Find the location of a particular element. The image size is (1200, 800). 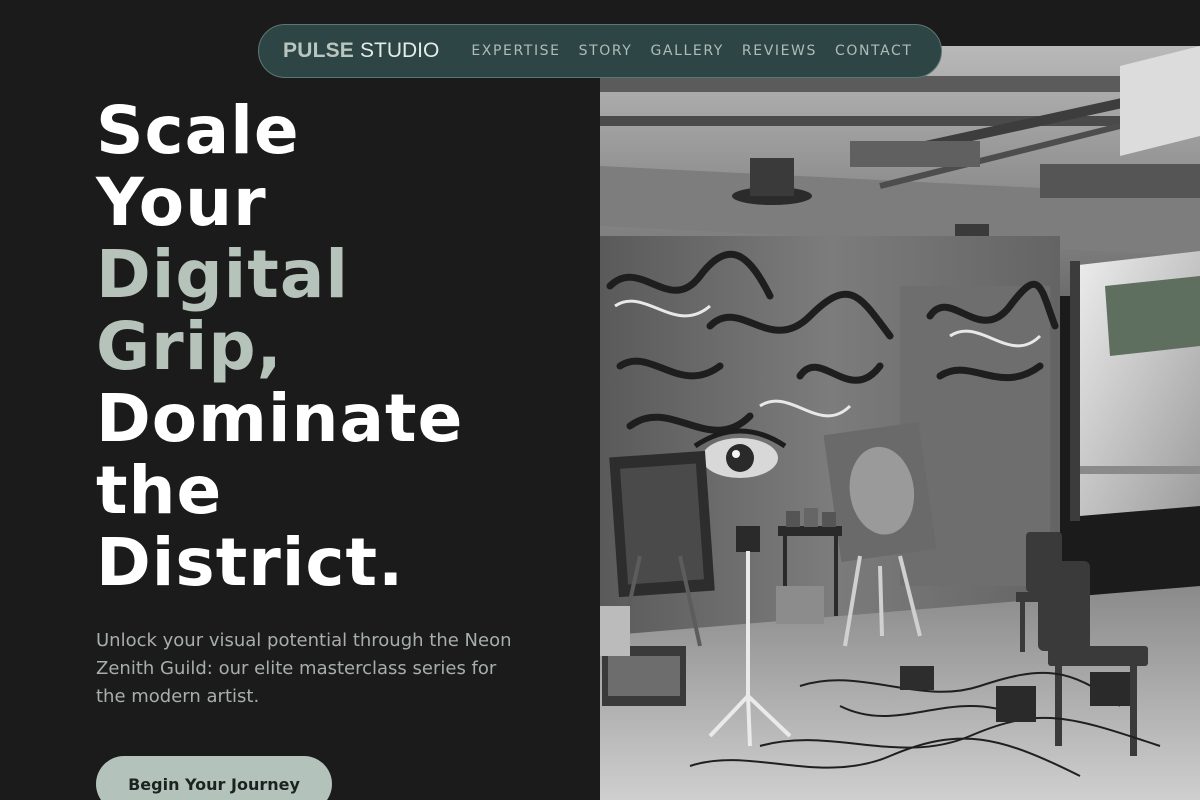

begin-journey-button: Begin Your Journey is located at coordinates (214, 778).